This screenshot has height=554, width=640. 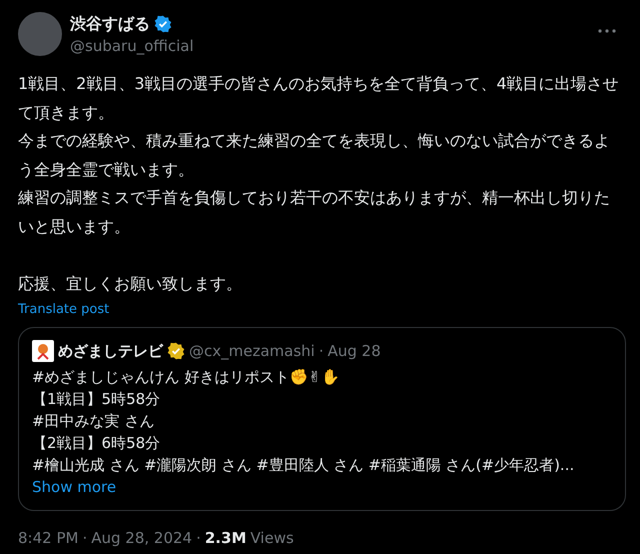 What do you see at coordinates (110, 351) in the screenshot?
I see `quoted-author-name: めざましテレビ` at bounding box center [110, 351].